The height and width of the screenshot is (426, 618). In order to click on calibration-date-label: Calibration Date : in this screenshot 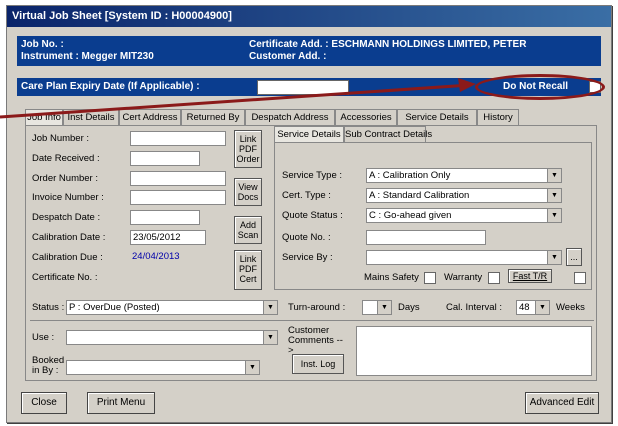, I will do `click(69, 237)`.